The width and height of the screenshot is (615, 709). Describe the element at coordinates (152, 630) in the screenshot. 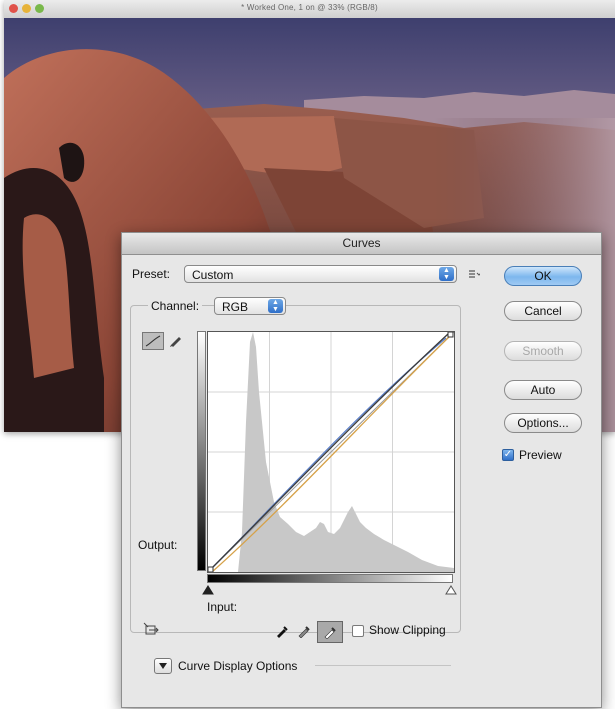

I see `target-adjustment-icon` at that location.